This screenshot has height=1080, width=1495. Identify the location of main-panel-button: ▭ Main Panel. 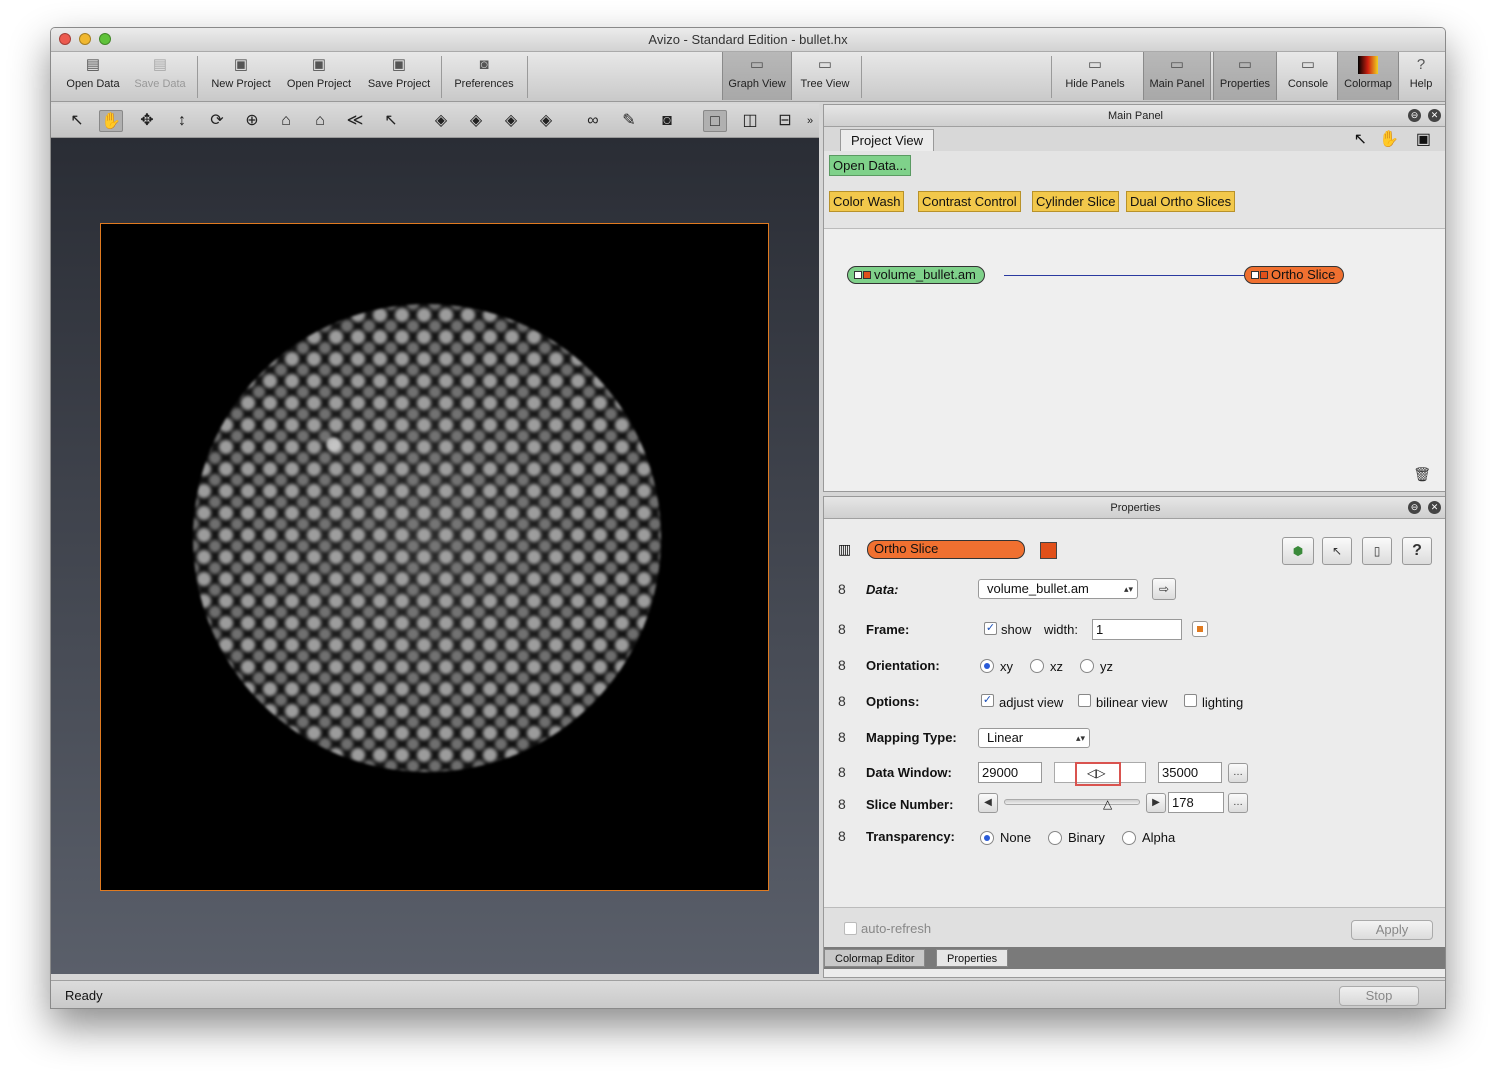
(1177, 76).